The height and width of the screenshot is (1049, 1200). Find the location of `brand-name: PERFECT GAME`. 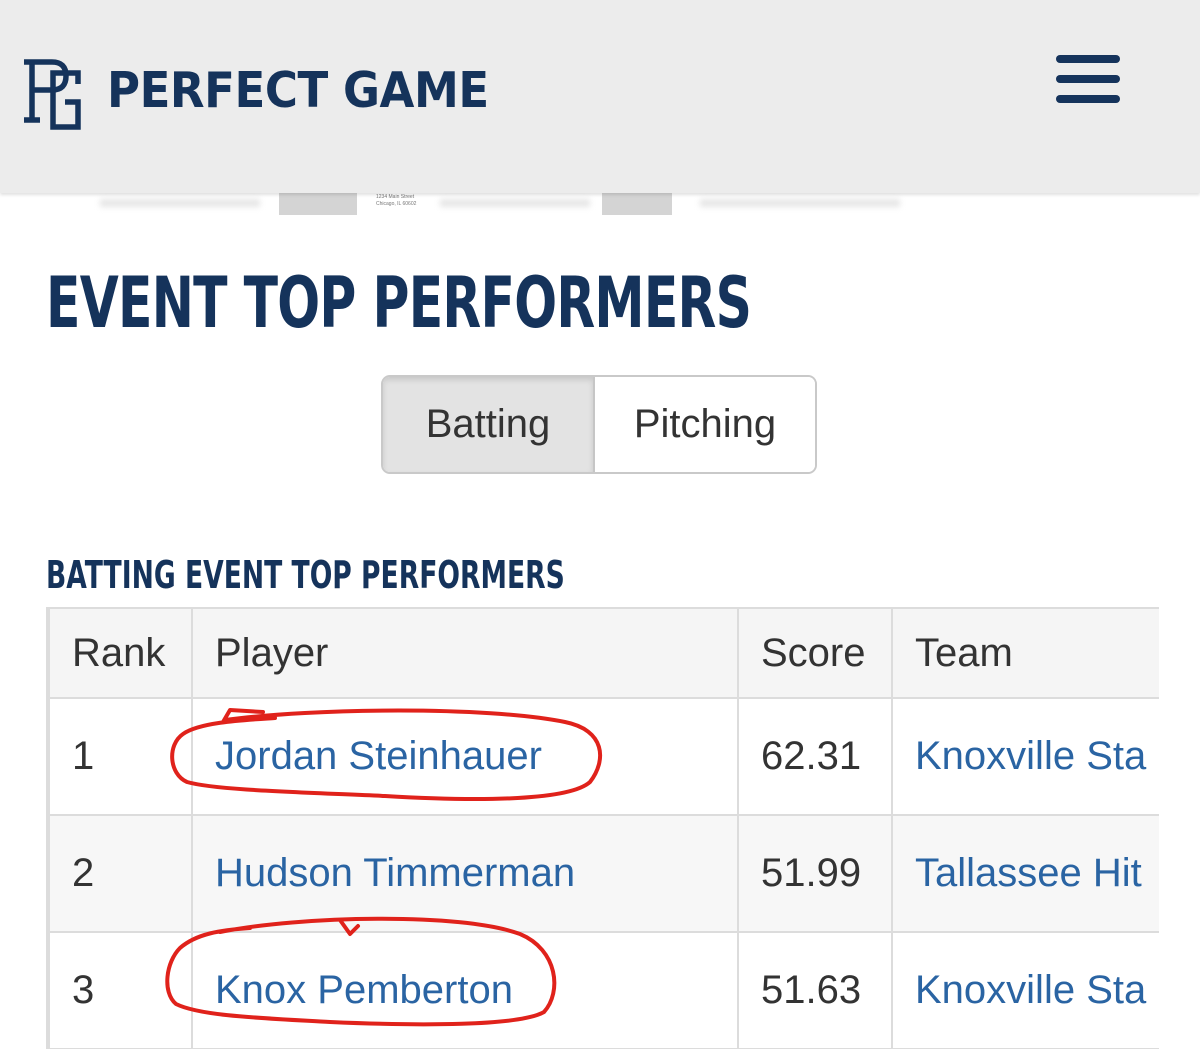

brand-name: PERFECT GAME is located at coordinates (298, 90).